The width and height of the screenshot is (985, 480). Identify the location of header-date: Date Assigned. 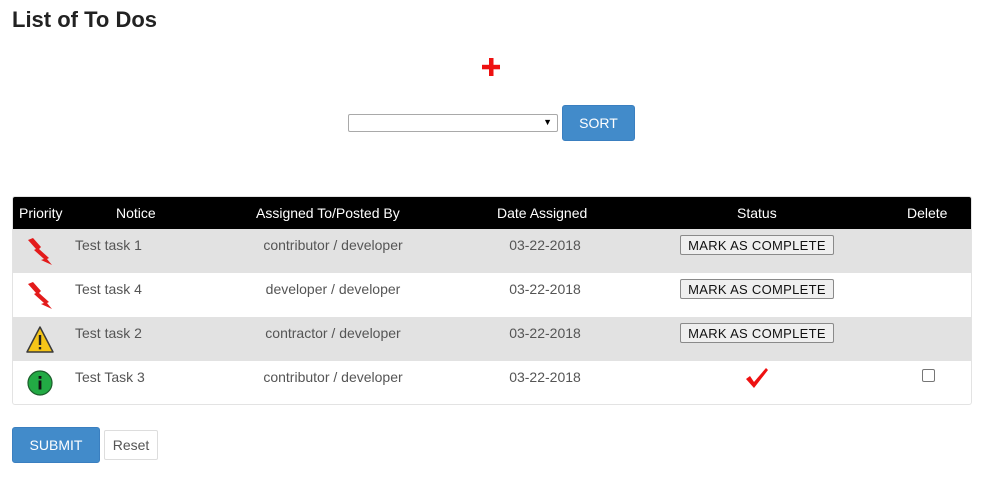
(542, 213).